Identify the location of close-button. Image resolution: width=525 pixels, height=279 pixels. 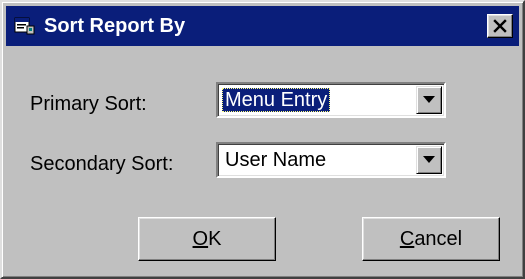
(500, 26).